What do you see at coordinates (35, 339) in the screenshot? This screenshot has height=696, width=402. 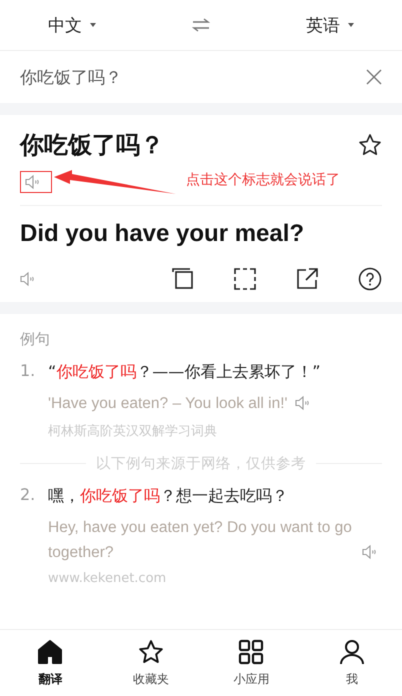 I see `section-heading: 例句` at bounding box center [35, 339].